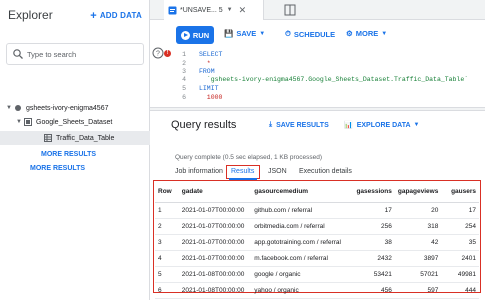  Describe the element at coordinates (290, 10) in the screenshot. I see `split-view-icon` at that location.